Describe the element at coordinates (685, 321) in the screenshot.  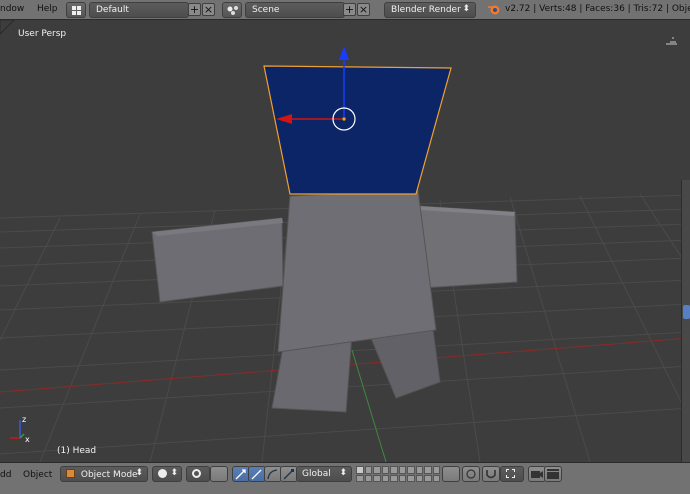
I see `properties-edge` at that location.